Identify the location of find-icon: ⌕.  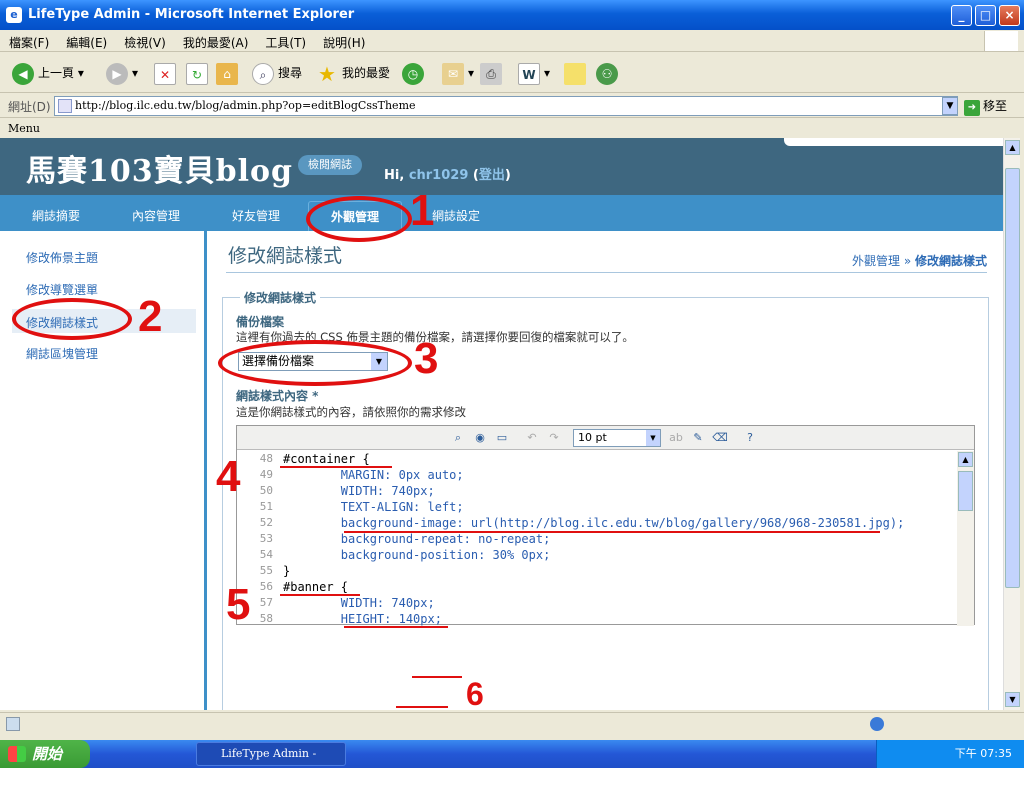
(458, 438).